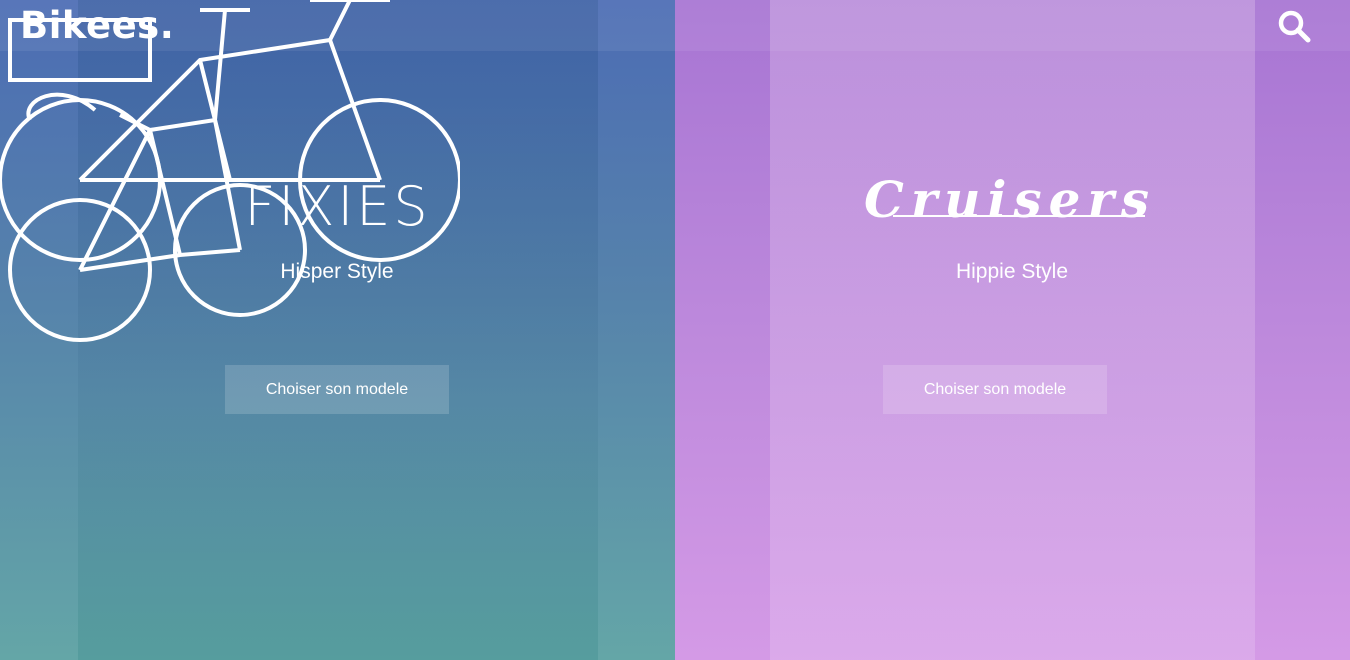 The width and height of the screenshot is (1350, 660). I want to click on cruisers-title-underline, so click(1019, 216).